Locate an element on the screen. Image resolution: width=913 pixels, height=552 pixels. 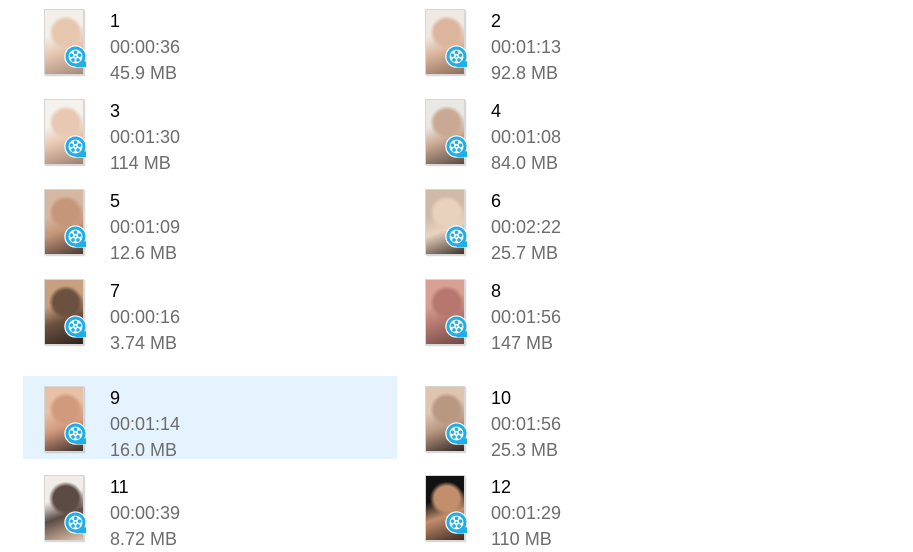
file-details: 7 00:00:16 3.74 MB is located at coordinates (145, 317).